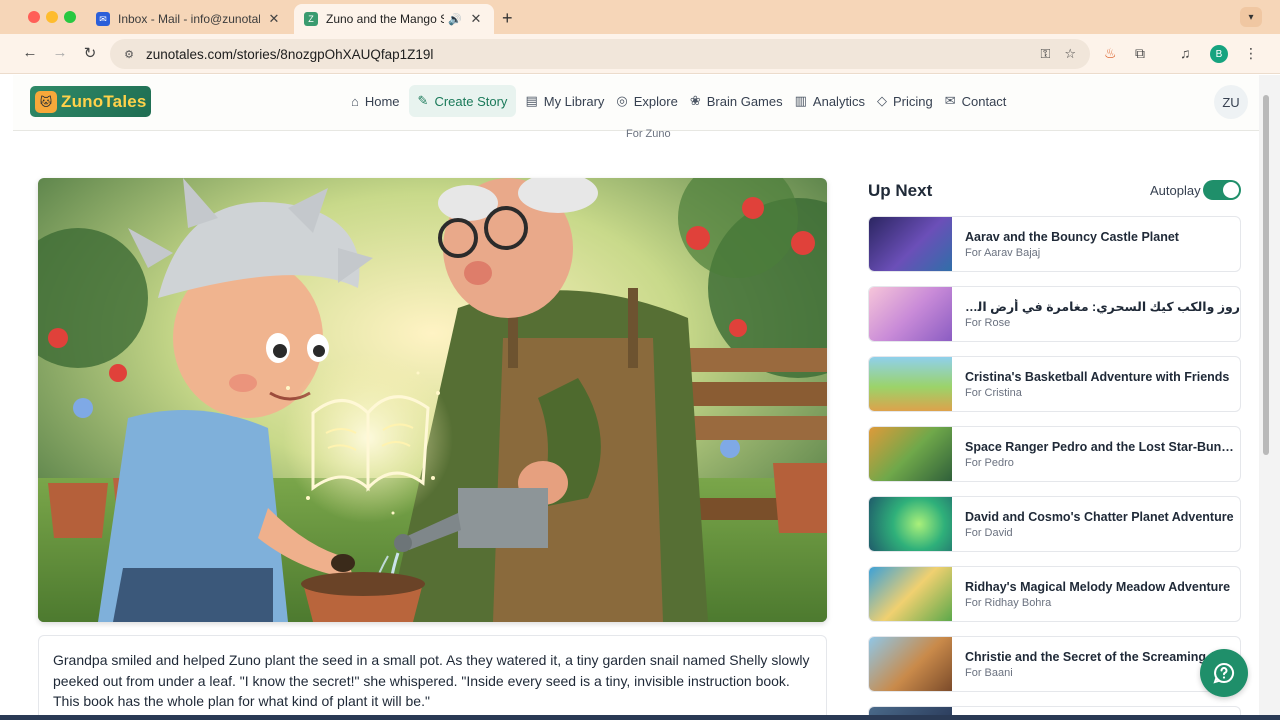  What do you see at coordinates (1072, 236) in the screenshot?
I see `card-title: Aarav and the Bouncy Castle Planet` at bounding box center [1072, 236].